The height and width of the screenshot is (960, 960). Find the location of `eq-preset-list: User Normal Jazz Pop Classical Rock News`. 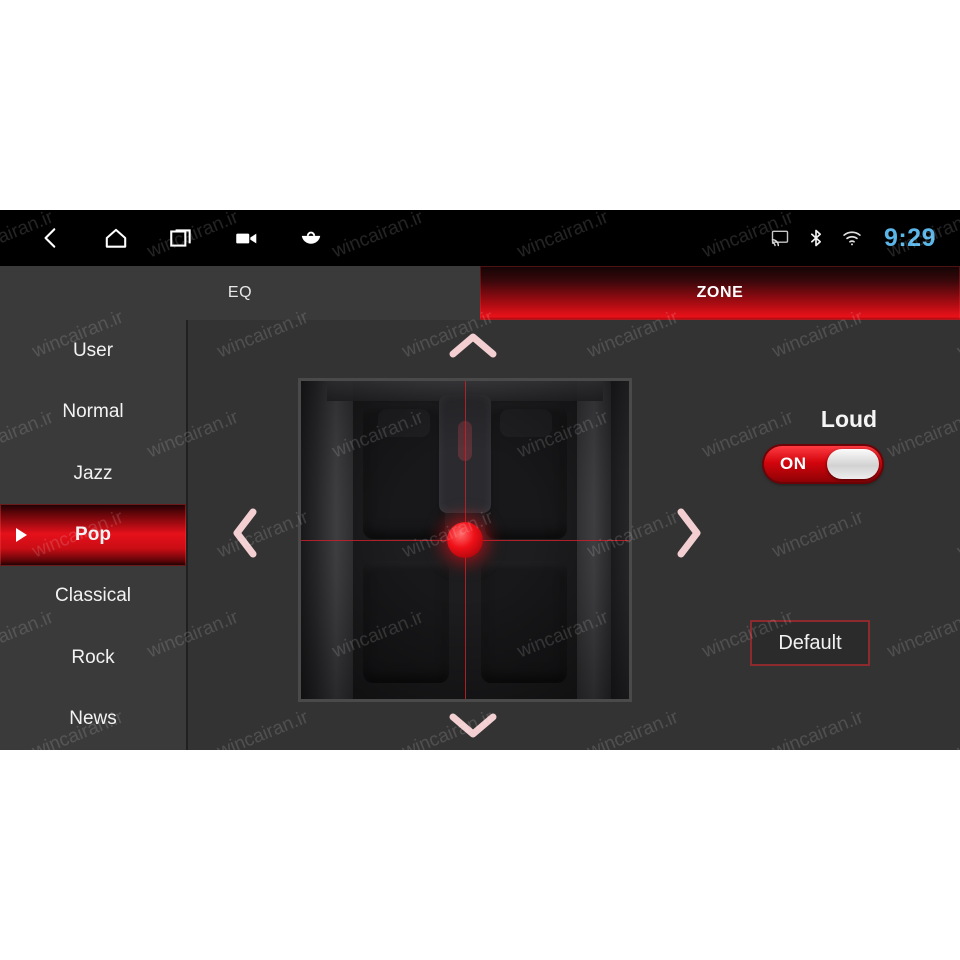

eq-preset-list: User Normal Jazz Pop Classical Rock News is located at coordinates (94, 535).